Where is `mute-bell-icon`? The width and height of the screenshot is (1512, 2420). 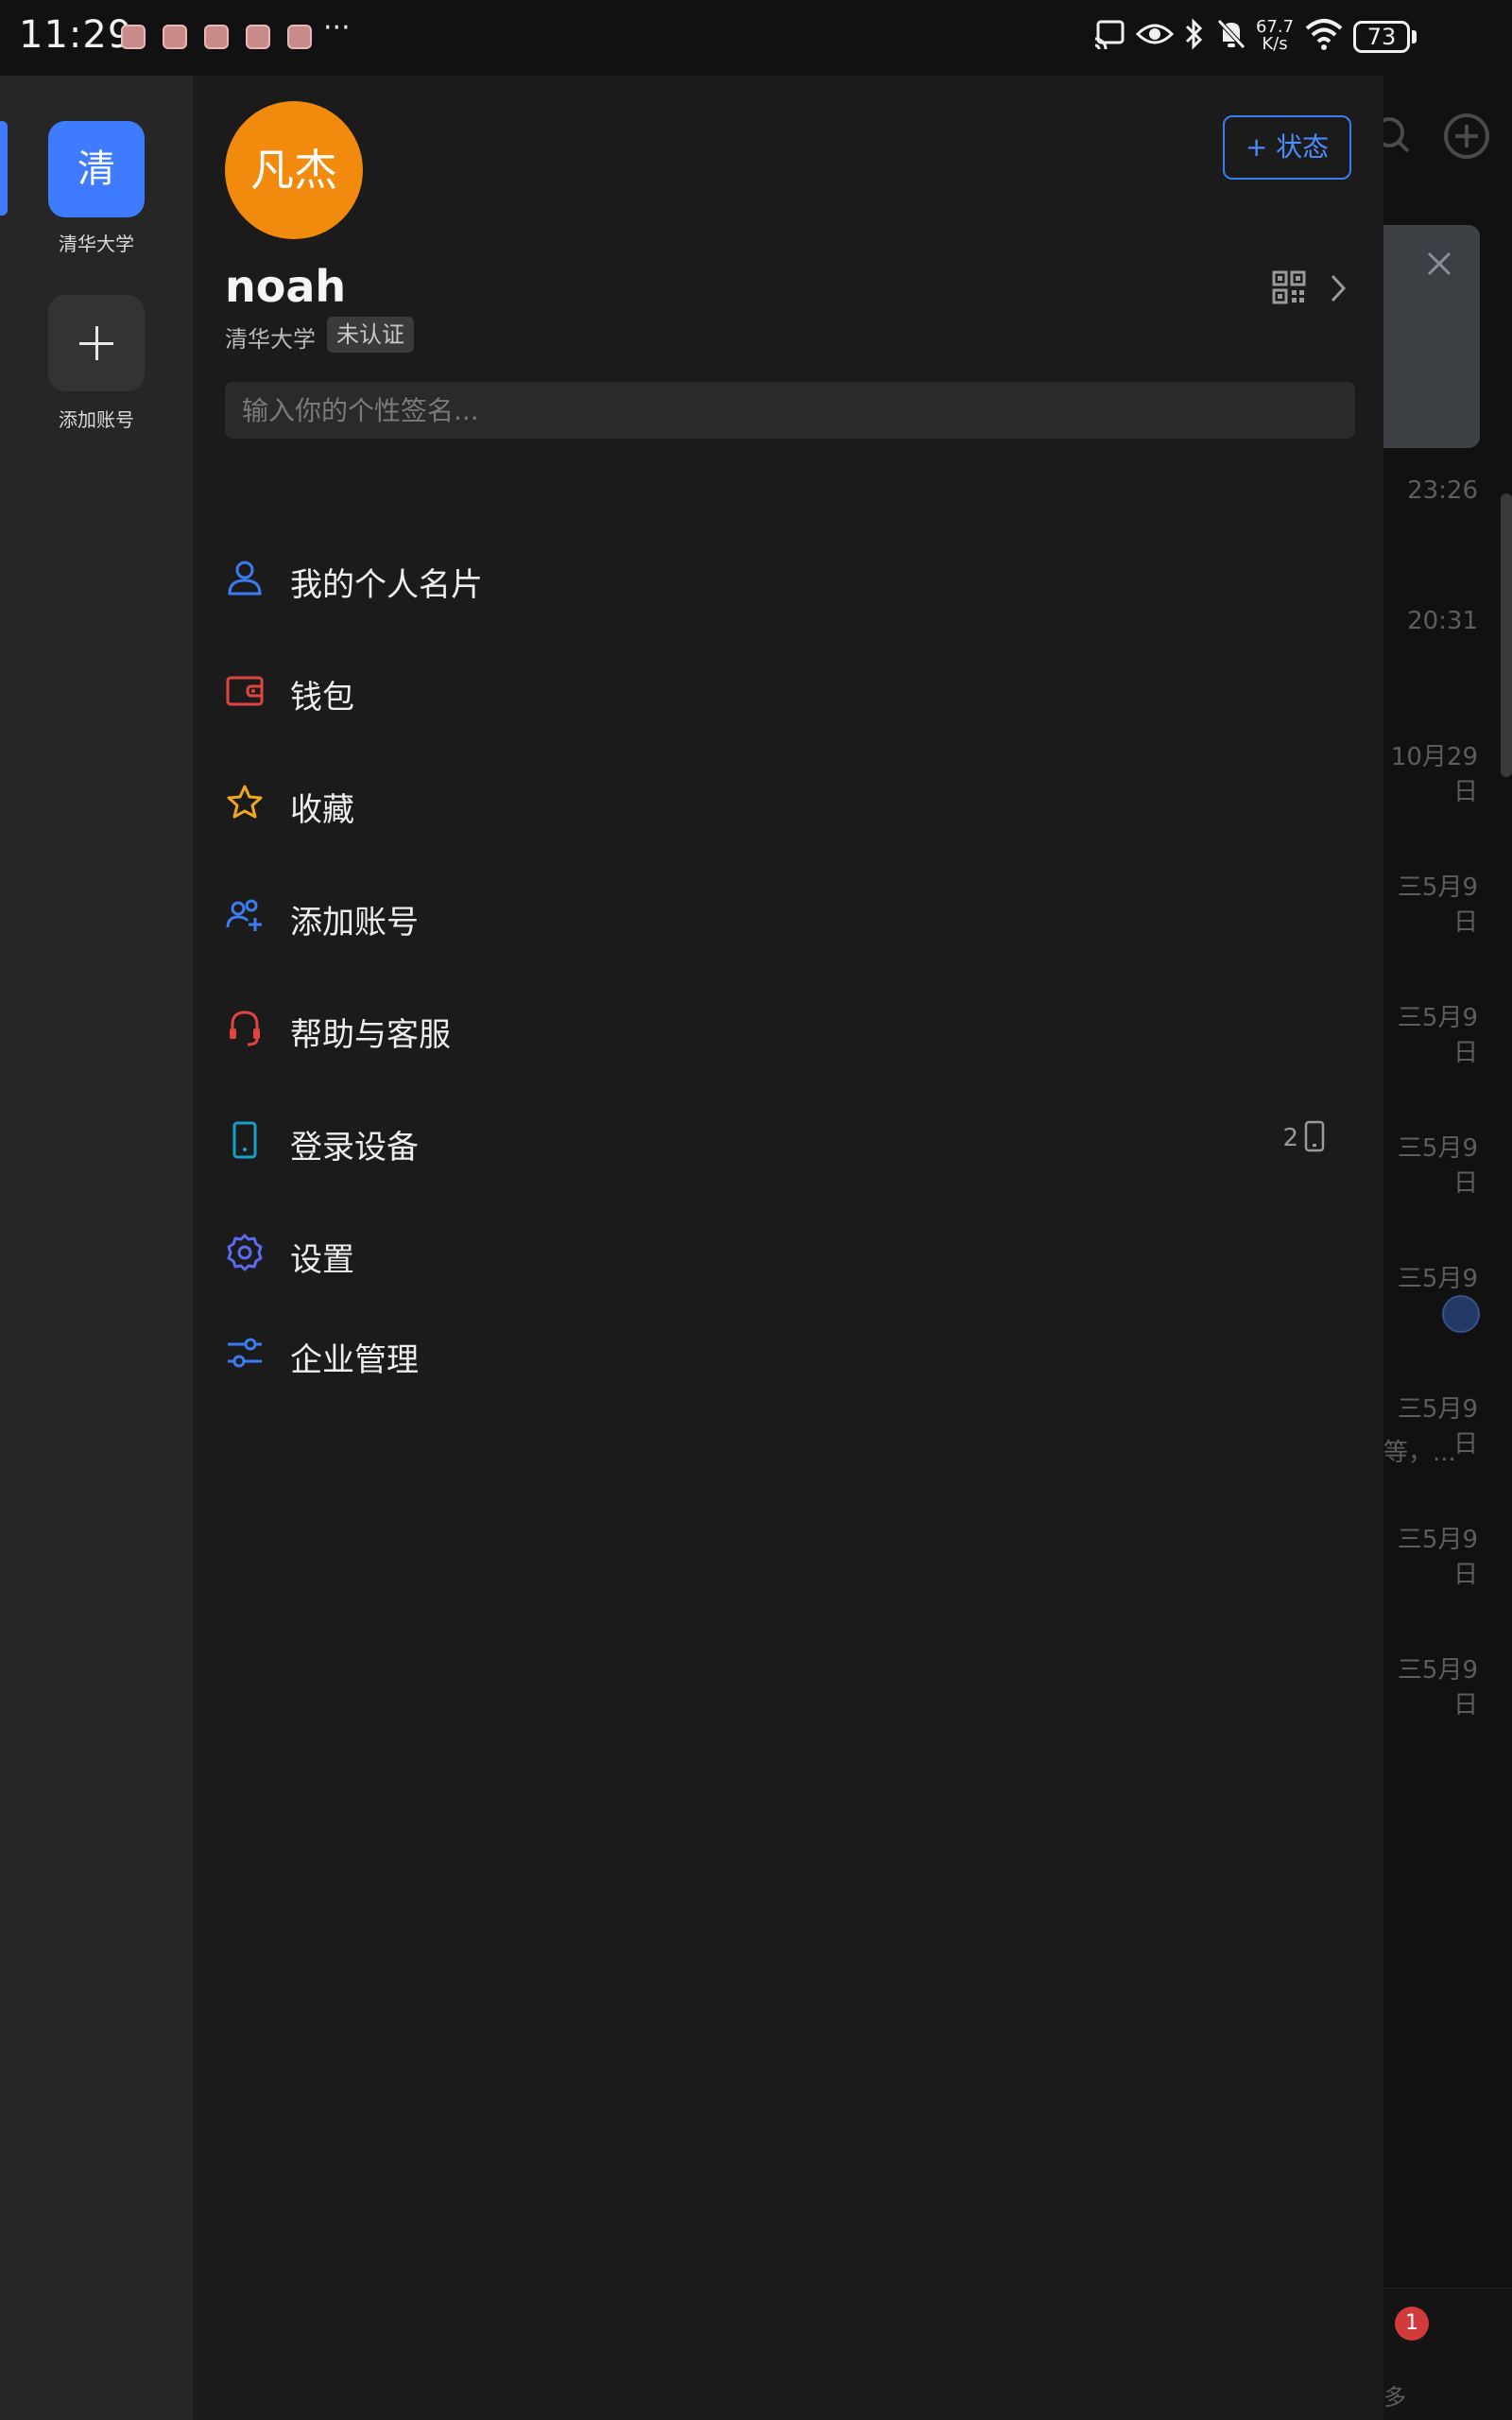 mute-bell-icon is located at coordinates (1231, 34).